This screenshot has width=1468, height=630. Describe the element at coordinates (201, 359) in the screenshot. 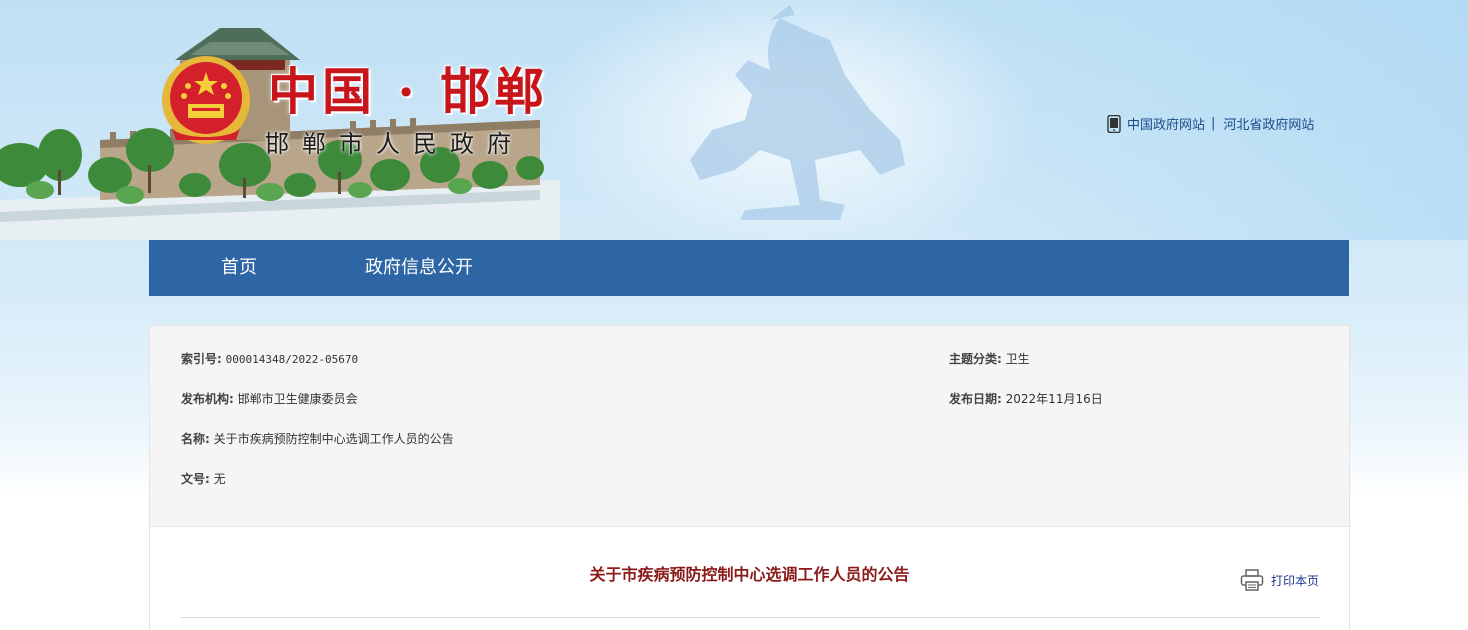

I see `info-index-no-label: 索引号:` at that location.